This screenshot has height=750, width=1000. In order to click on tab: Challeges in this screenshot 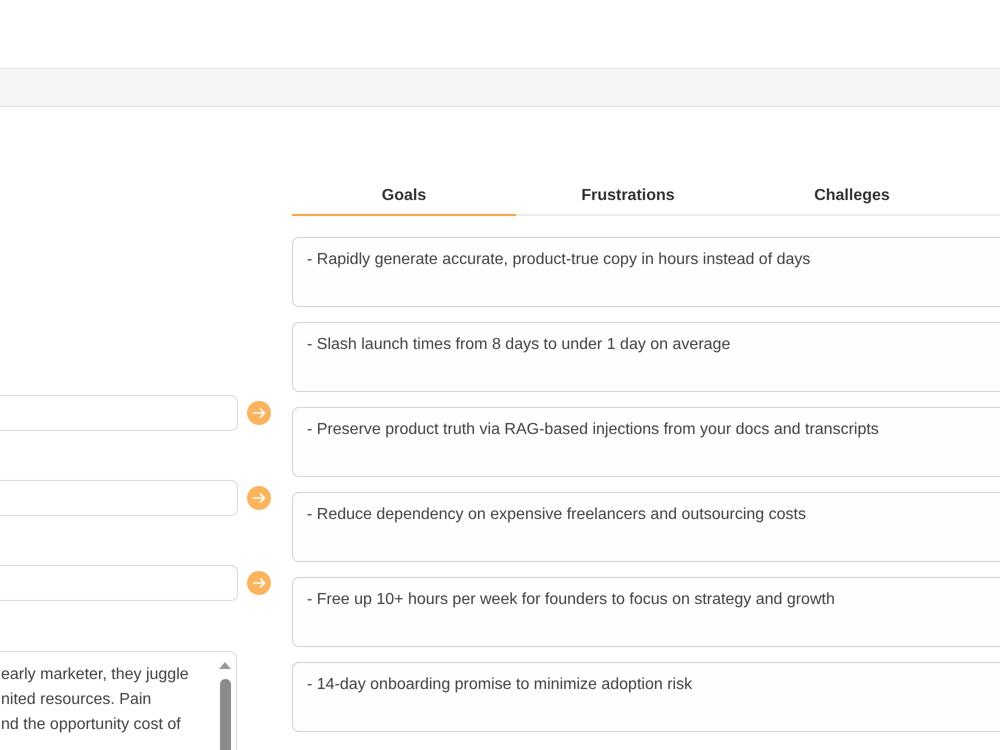, I will do `click(852, 197)`.